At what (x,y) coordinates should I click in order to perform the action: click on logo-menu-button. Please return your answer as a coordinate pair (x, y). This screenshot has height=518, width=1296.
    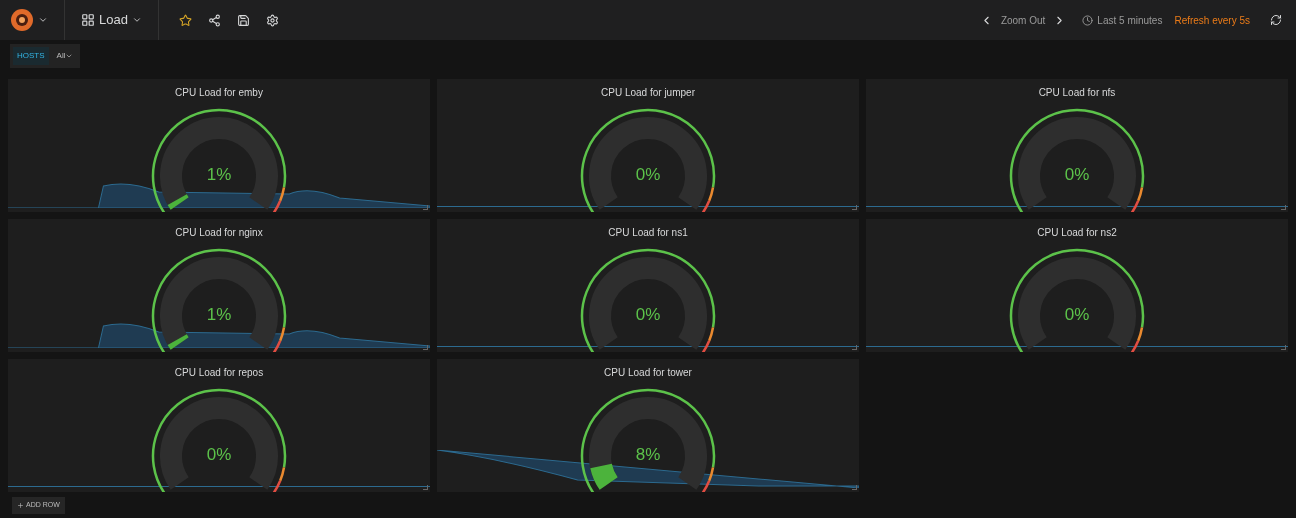
    Looking at the image, I should click on (29, 20).